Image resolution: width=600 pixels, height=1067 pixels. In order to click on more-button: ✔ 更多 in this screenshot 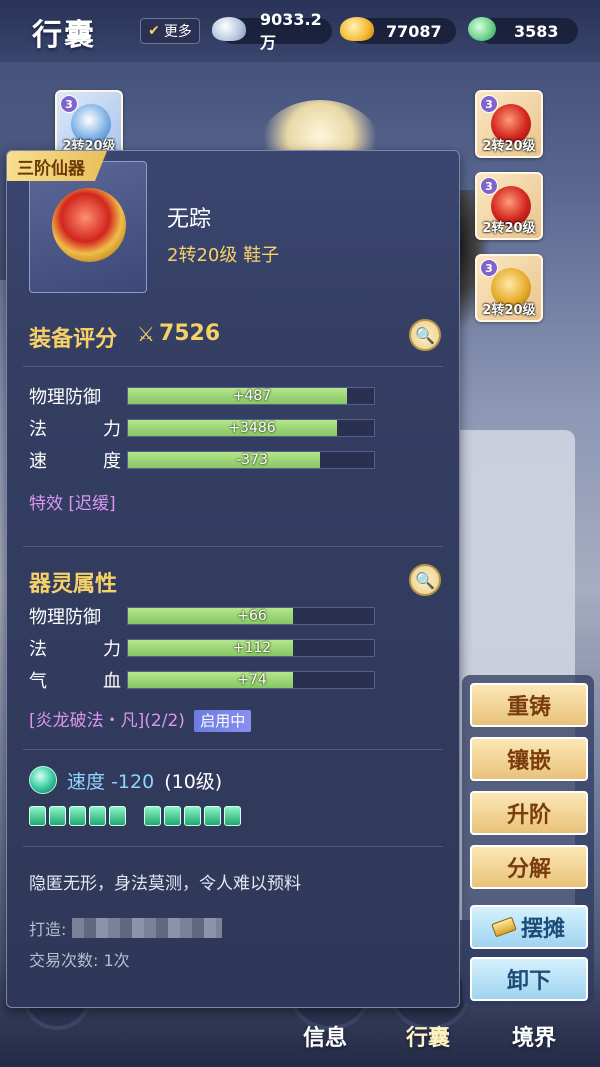, I will do `click(170, 31)`.